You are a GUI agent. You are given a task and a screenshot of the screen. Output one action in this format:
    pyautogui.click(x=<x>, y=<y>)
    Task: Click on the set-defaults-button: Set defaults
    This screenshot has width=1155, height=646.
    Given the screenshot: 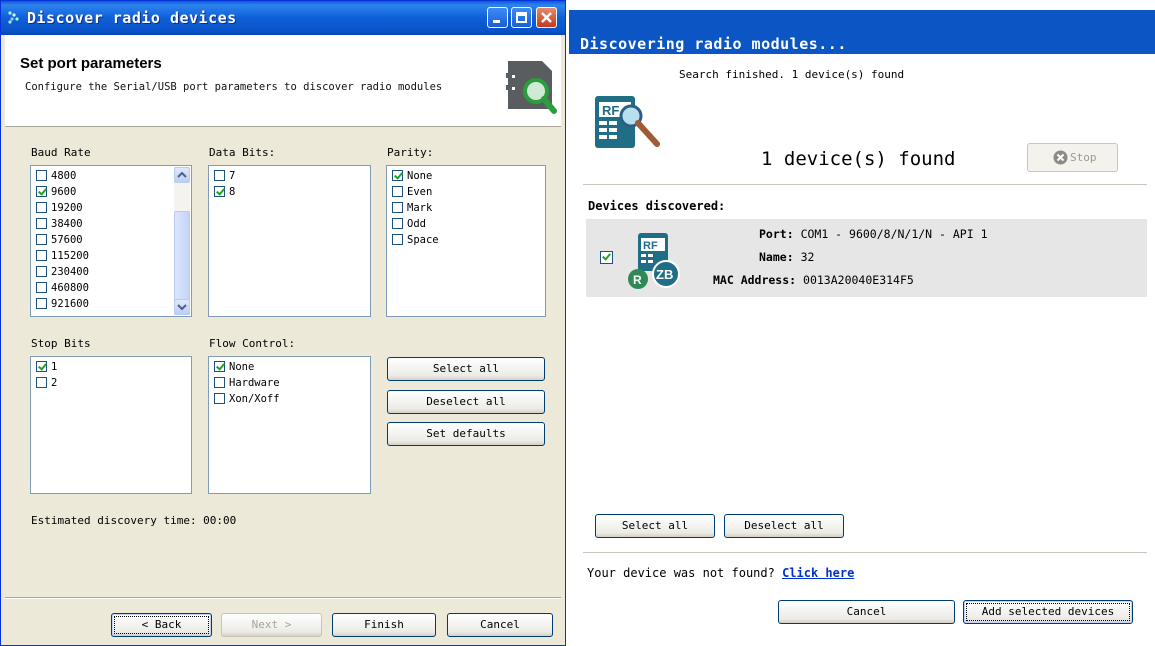 What is the action you would take?
    pyautogui.click(x=466, y=434)
    